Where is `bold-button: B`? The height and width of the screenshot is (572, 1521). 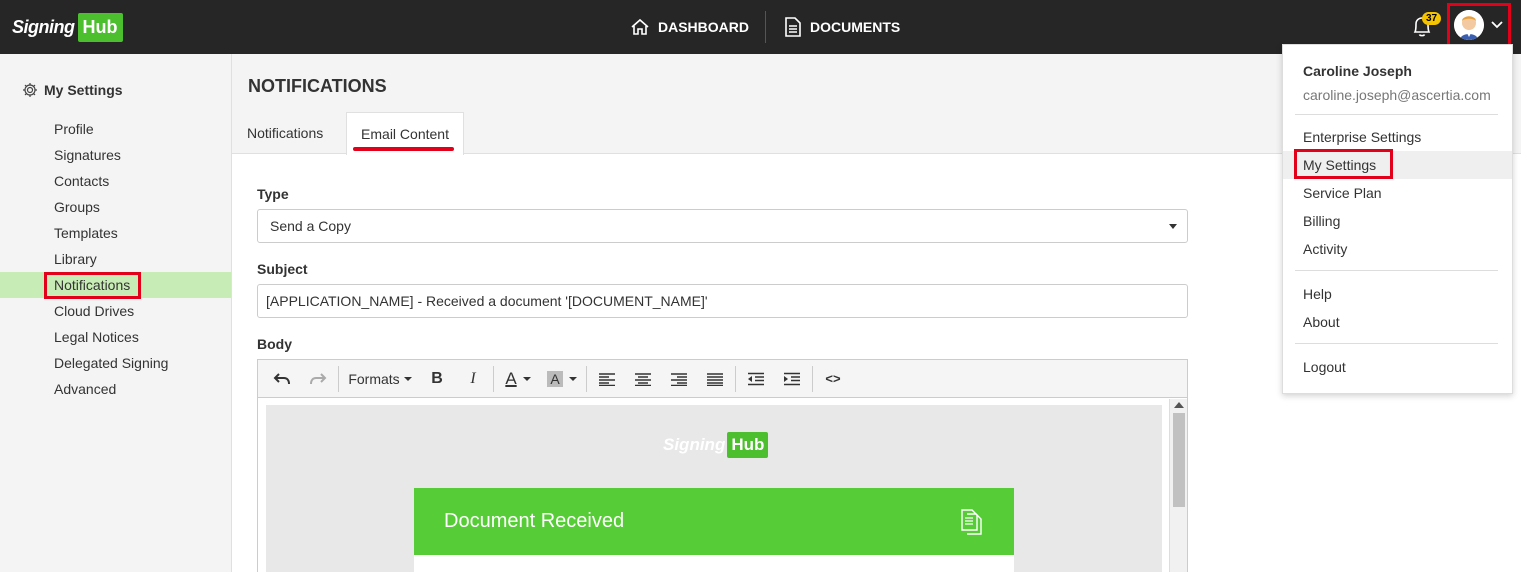 bold-button: B is located at coordinates (437, 379).